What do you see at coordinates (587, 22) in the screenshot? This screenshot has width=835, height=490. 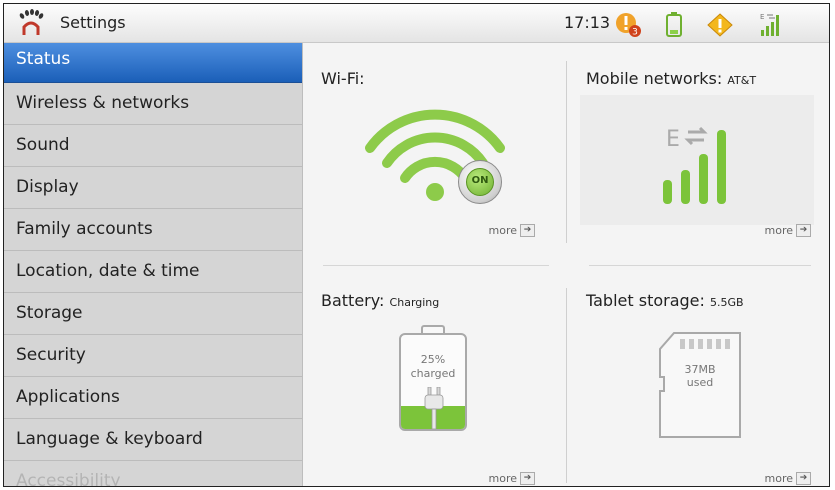 I see `clock-time: 17:13` at bounding box center [587, 22].